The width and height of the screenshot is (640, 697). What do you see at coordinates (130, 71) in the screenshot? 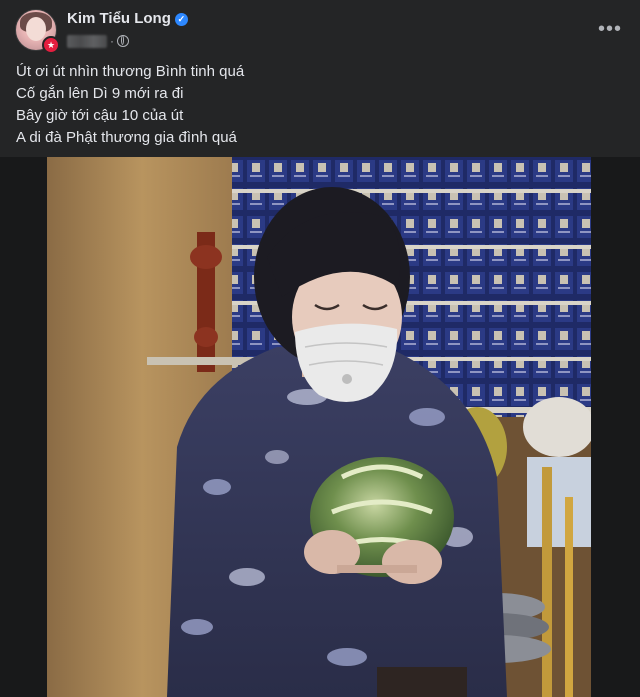
I see `post-text-line: Út ơi út nhìn thương Bình tinh quá` at bounding box center [130, 71].